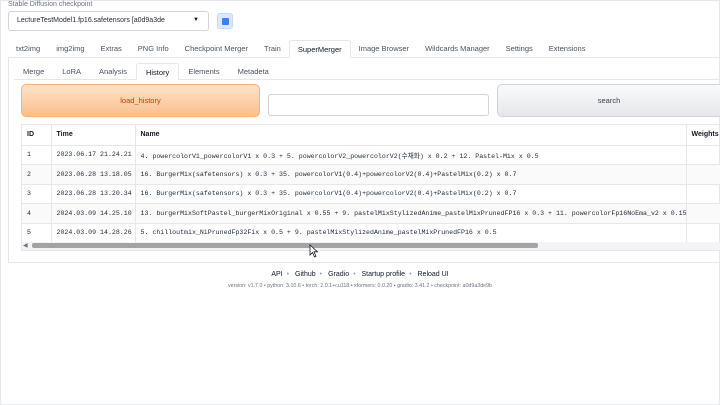 This screenshot has height=405, width=720. I want to click on footer-link-api: API, so click(276, 274).